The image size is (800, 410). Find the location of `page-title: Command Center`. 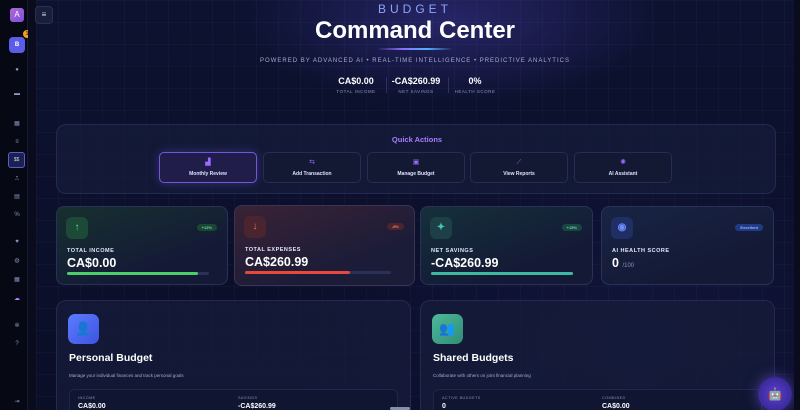

page-title: Command Center is located at coordinates (415, 30).